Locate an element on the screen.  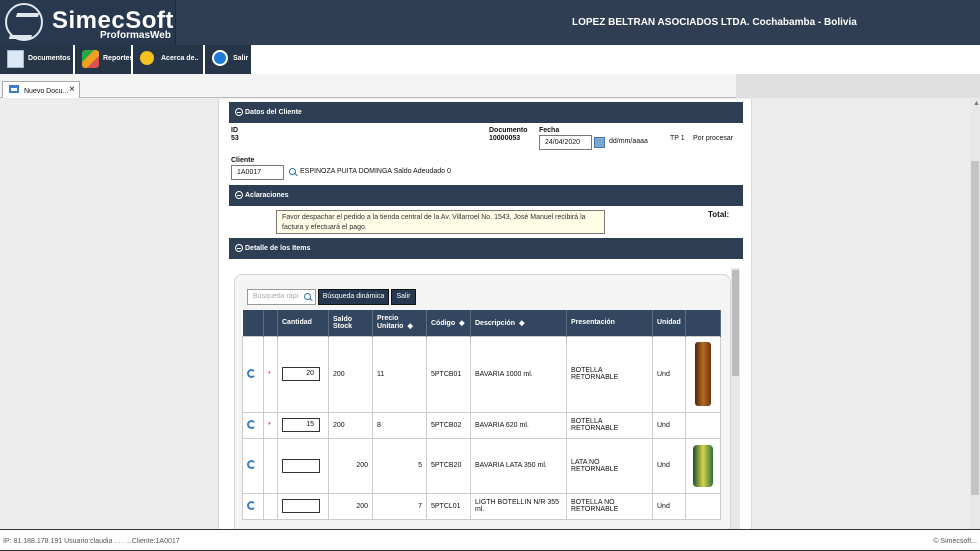
reports-menu: Reportes is located at coordinates (104, 59).